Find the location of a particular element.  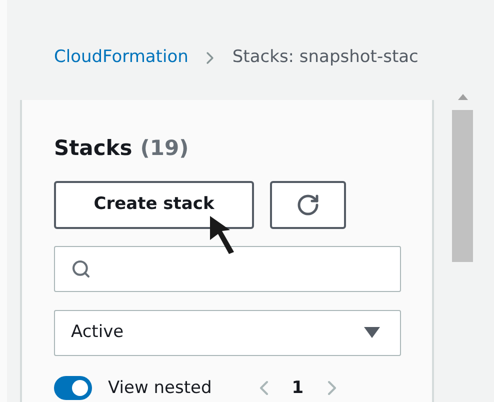

scroll-thumb is located at coordinates (462, 186).